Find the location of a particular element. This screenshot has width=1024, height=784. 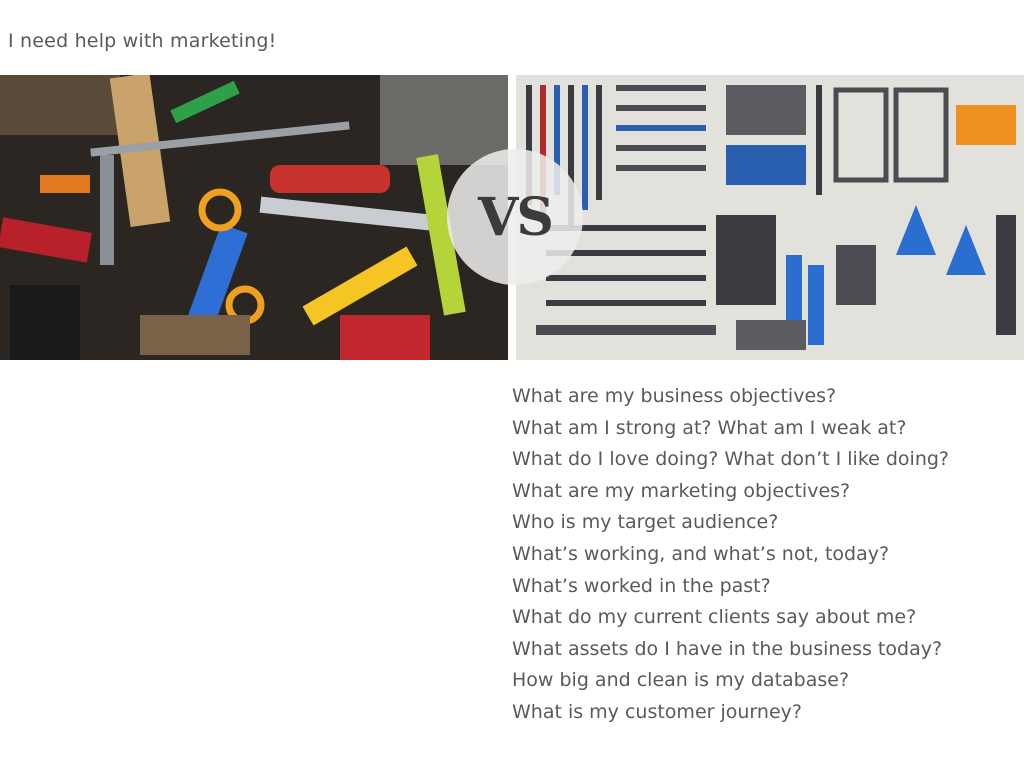

question-item: What are my business objectives? is located at coordinates (674, 396).